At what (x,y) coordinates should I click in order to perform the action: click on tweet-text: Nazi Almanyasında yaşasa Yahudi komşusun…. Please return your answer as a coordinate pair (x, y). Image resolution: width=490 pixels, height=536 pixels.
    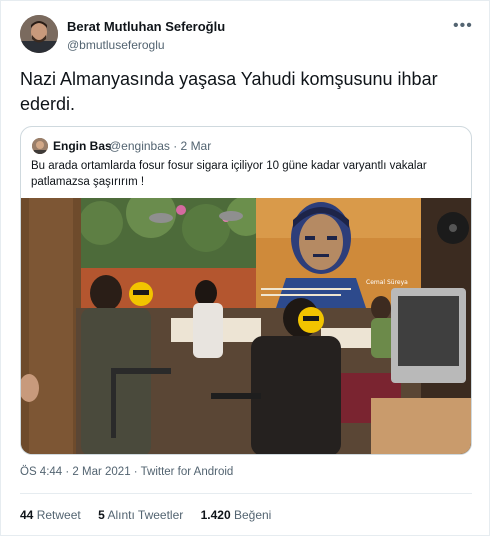
    Looking at the image, I should click on (229, 91).